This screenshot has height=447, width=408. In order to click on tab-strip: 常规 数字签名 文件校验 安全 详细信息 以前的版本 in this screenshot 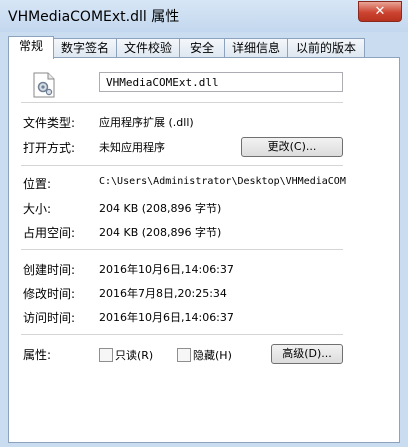, I will do `click(204, 47)`.